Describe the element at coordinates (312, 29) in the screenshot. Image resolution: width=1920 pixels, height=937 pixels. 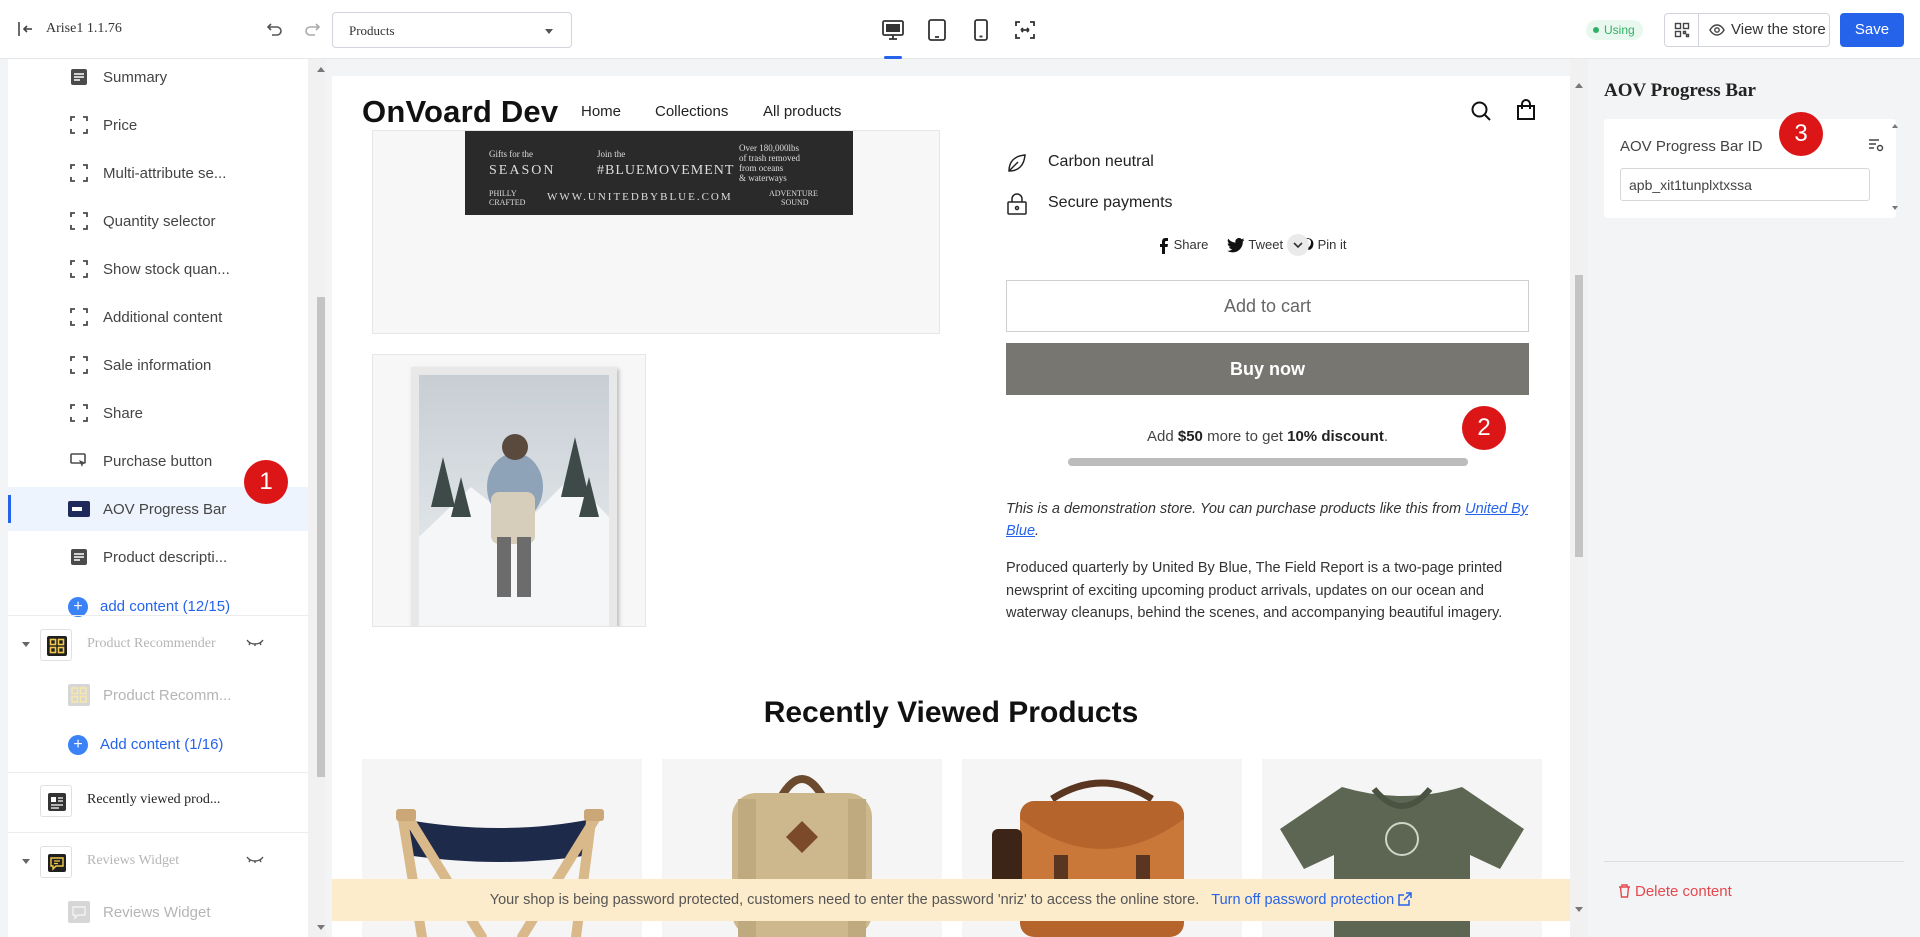
I see `redo-icon` at that location.